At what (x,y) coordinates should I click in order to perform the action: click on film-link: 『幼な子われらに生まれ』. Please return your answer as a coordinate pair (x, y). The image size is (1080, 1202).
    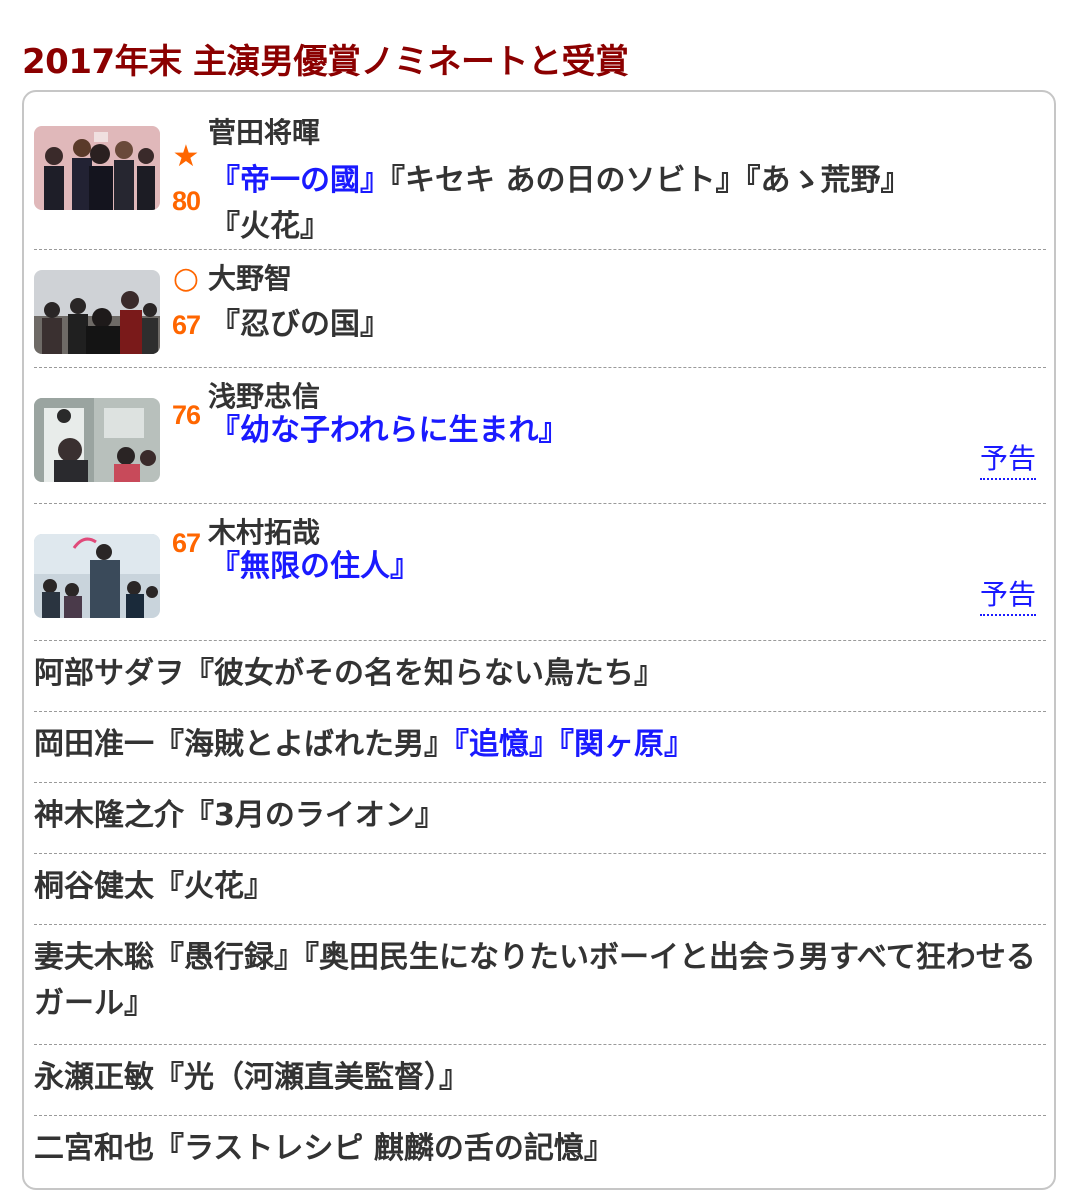
    Looking at the image, I should click on (389, 430).